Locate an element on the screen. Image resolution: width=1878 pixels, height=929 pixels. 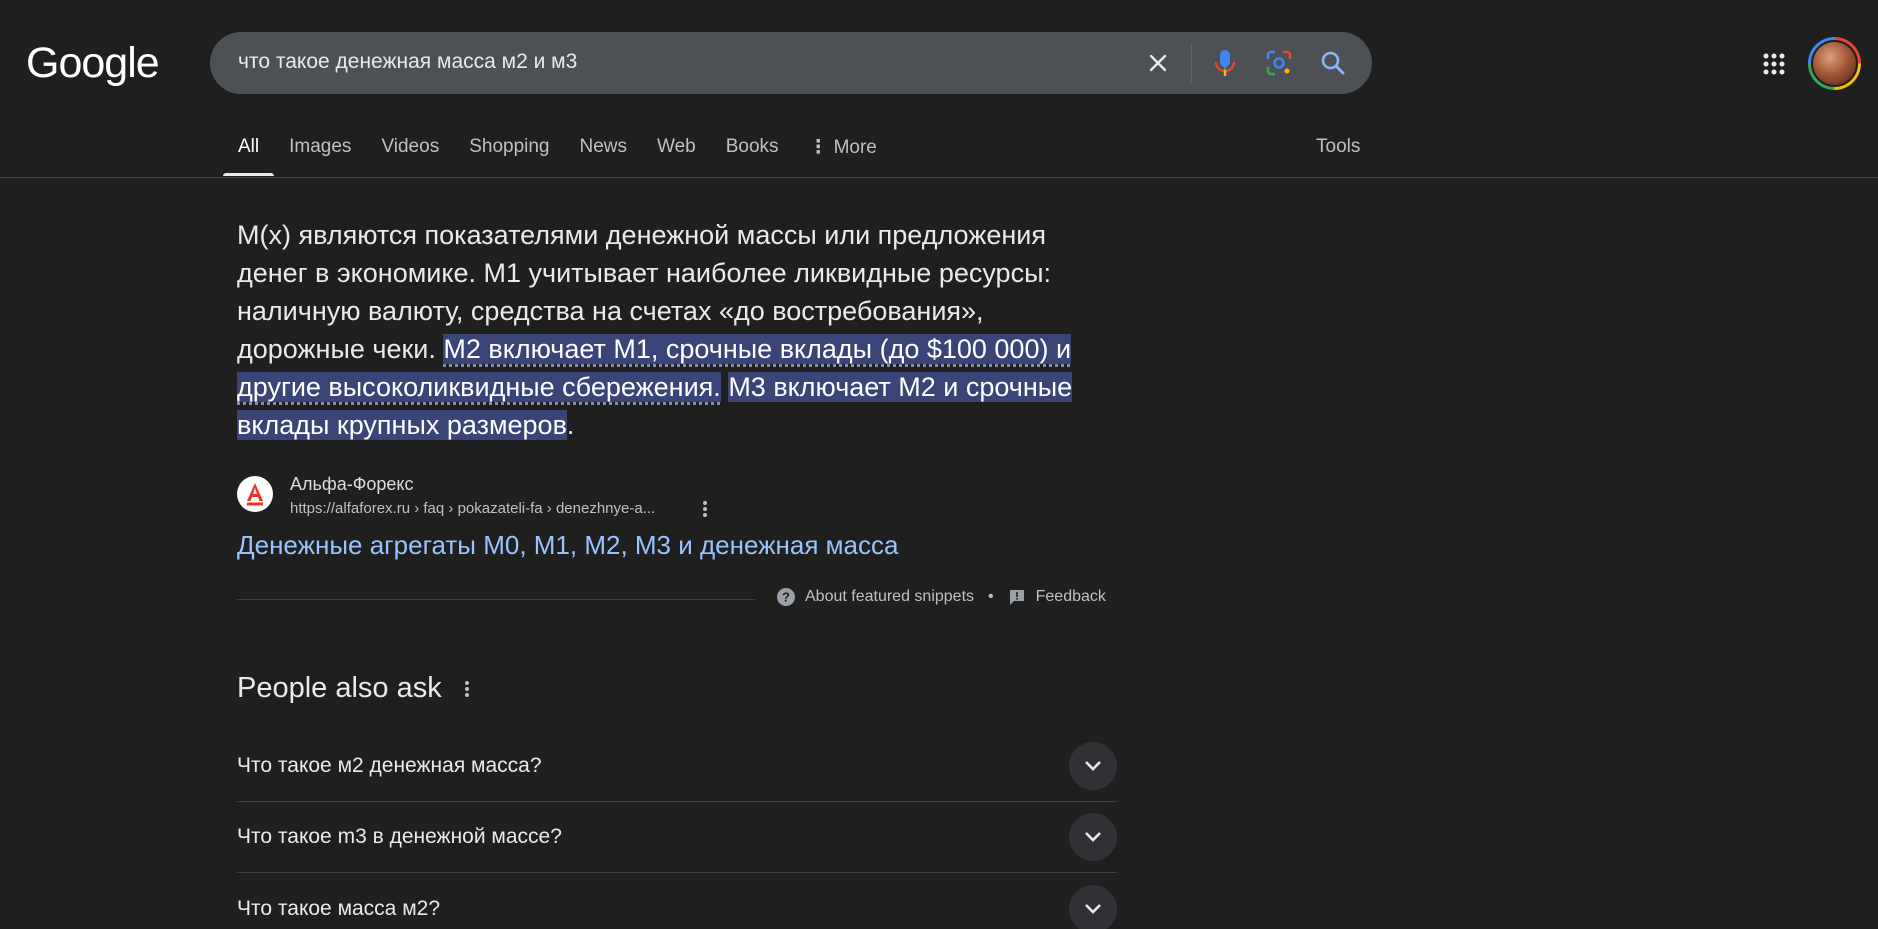
feedback-link: Feedback is located at coordinates (1071, 597).